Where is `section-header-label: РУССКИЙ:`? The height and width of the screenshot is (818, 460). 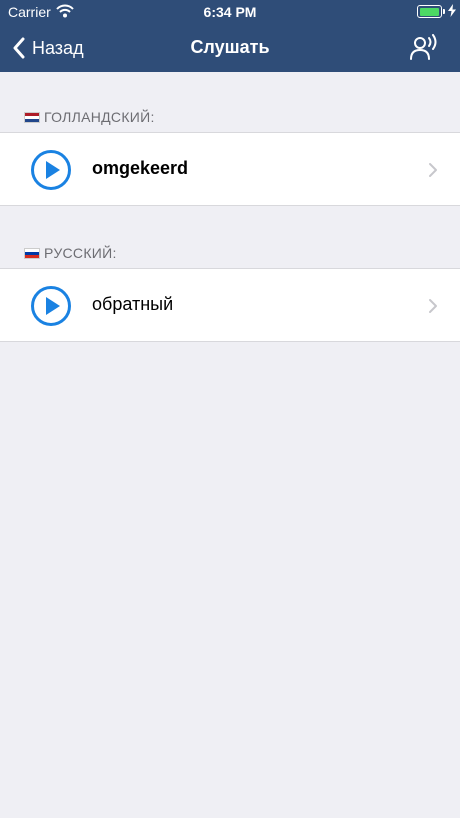
section-header-label: РУССКИЙ: is located at coordinates (80, 253).